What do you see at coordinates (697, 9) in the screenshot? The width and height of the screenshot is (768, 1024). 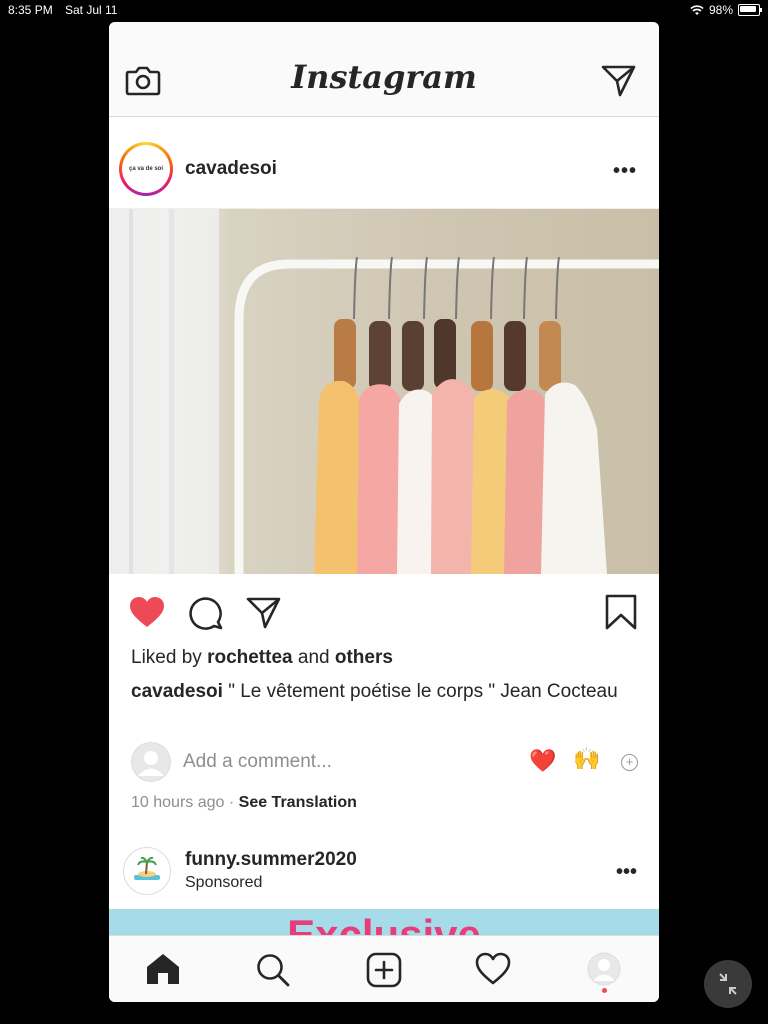 I see `wifi-icon` at bounding box center [697, 9].